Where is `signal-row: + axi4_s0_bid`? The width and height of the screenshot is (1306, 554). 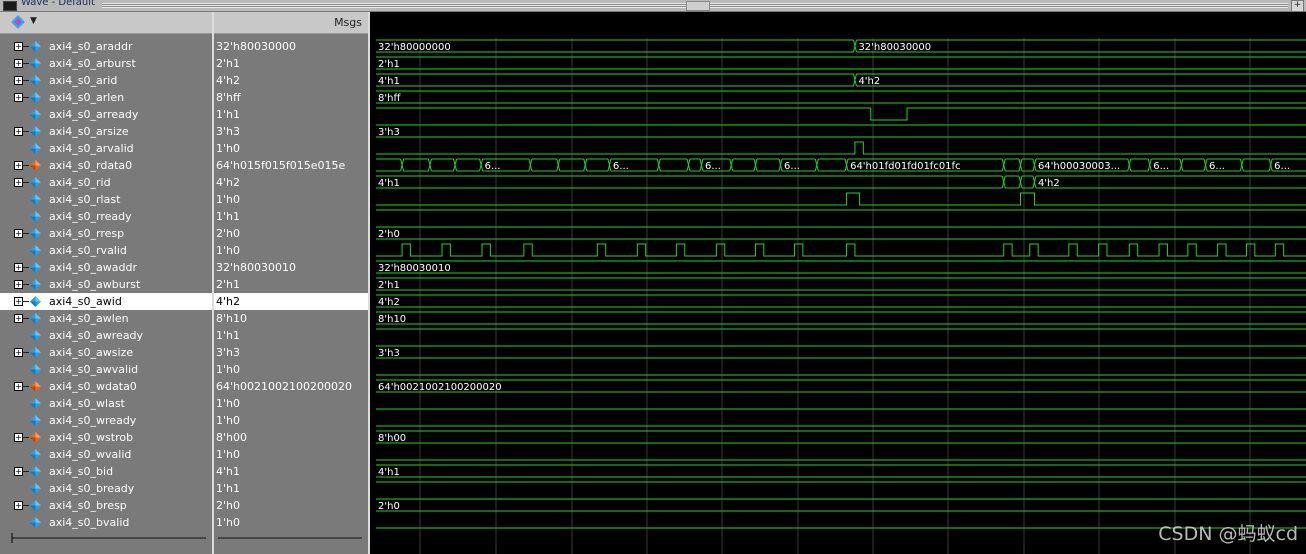
signal-row: + axi4_s0_bid is located at coordinates (106, 471).